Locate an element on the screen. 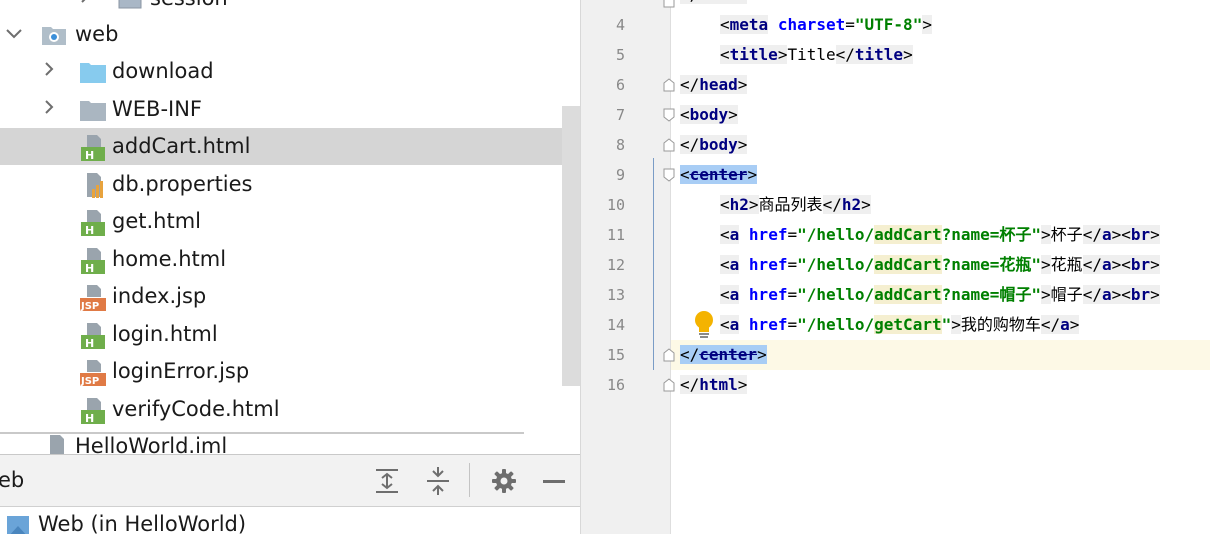 The height and width of the screenshot is (534, 1210). code-line-9: <center> is located at coordinates (719, 174).